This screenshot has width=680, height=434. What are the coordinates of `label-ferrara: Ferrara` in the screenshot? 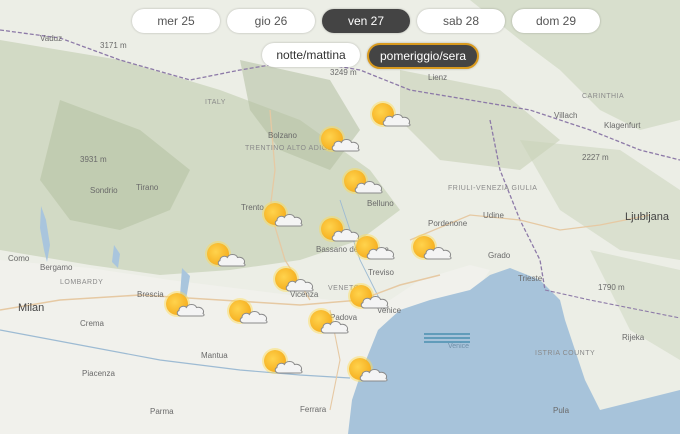 It's located at (313, 409).